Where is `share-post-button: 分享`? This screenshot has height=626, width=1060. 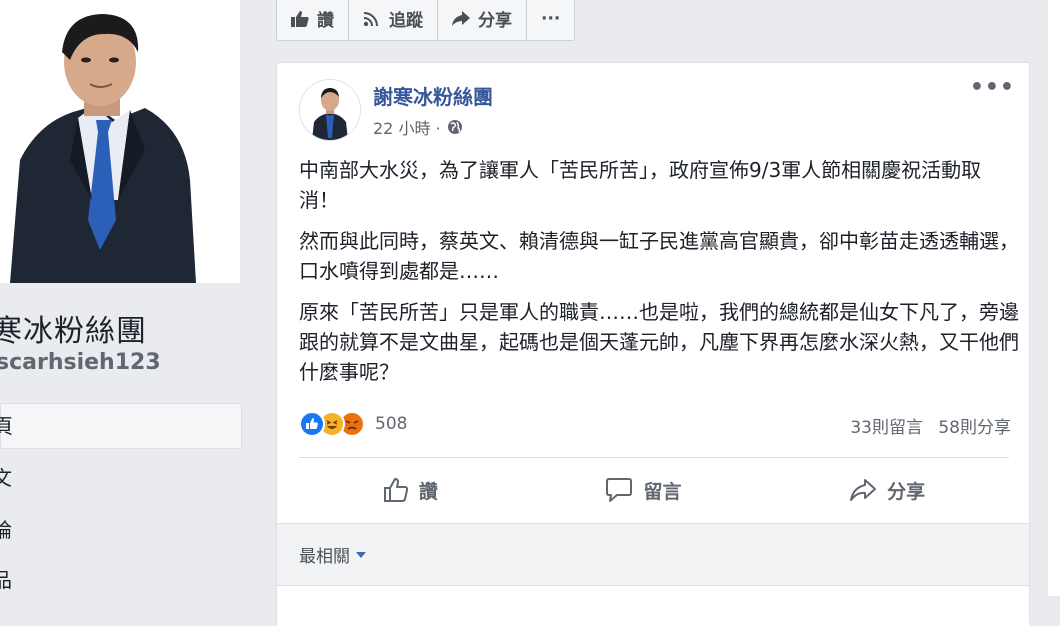 share-post-button: 分享 is located at coordinates (887, 490).